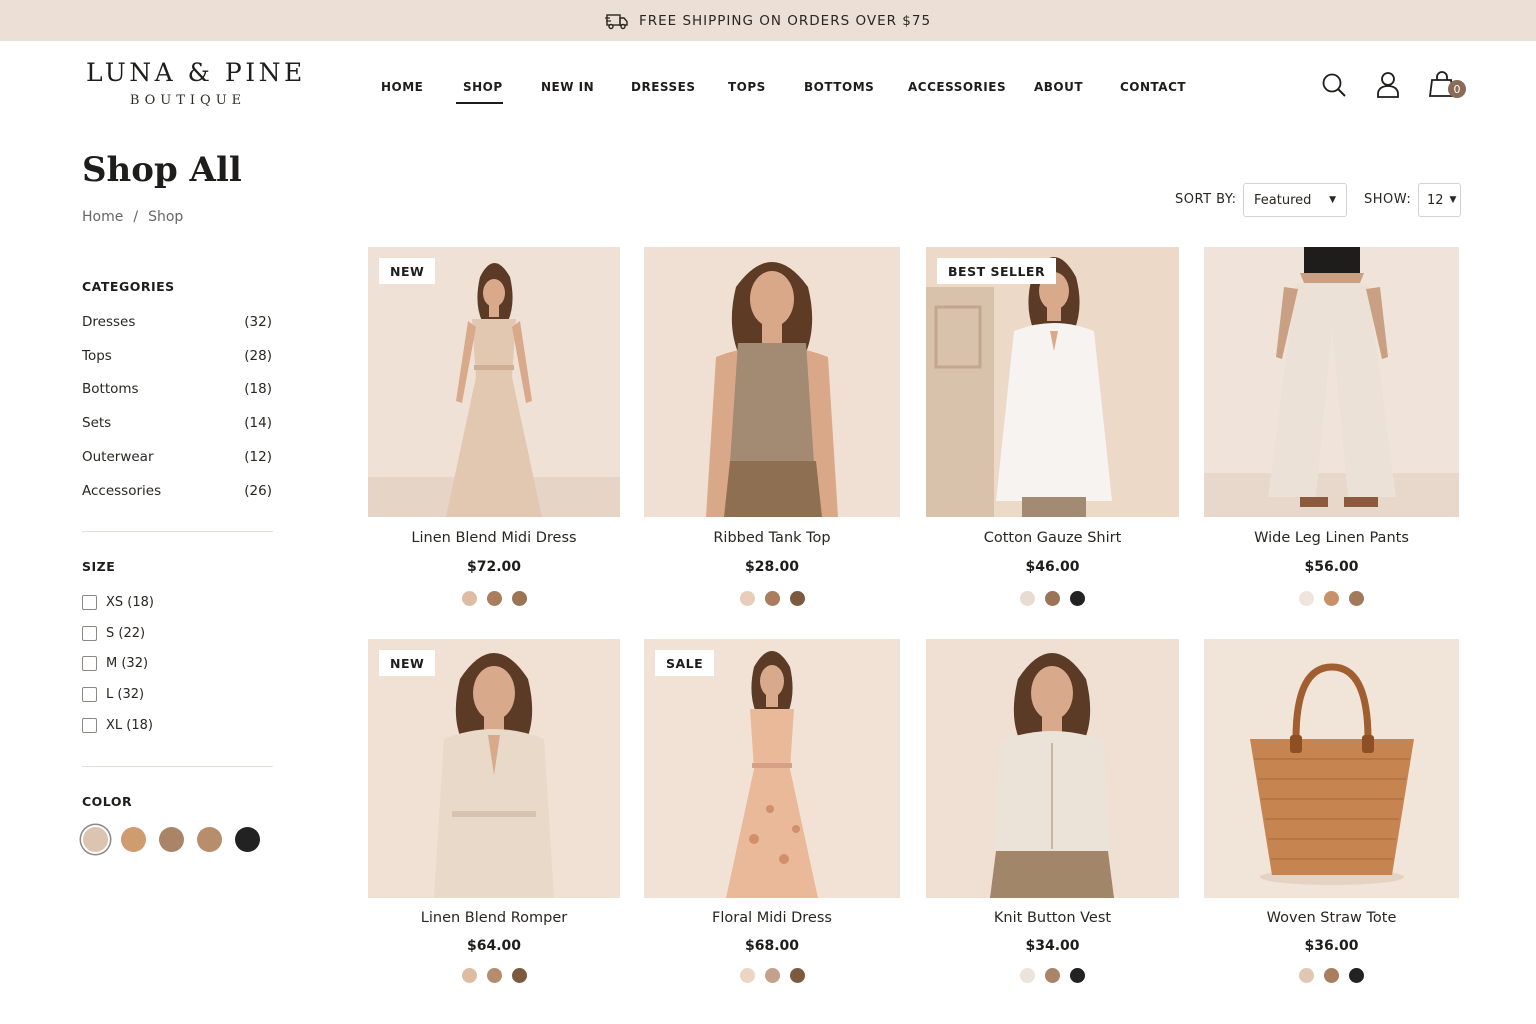  I want to click on nav-item-new-in: NEW IN, so click(567, 87).